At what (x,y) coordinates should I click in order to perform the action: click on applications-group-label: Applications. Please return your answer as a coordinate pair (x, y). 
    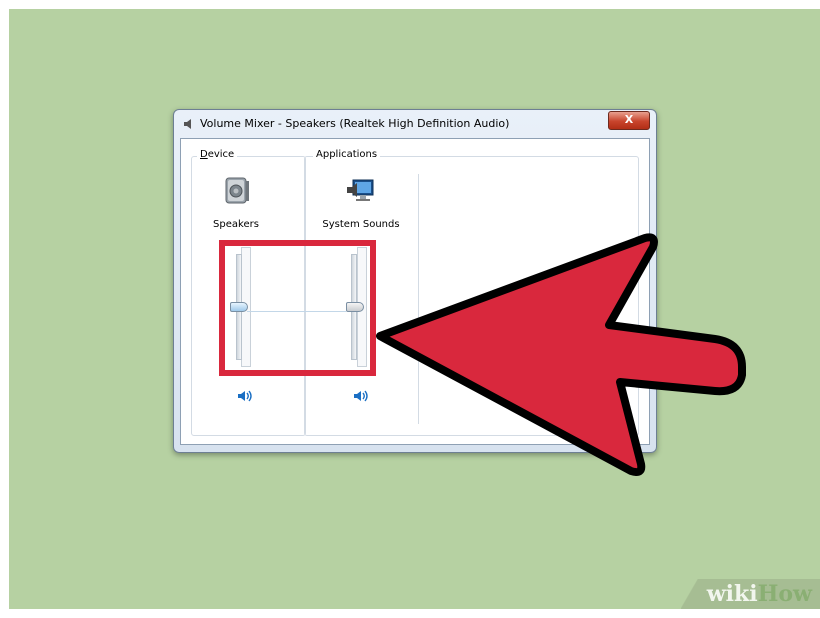
    Looking at the image, I should click on (347, 154).